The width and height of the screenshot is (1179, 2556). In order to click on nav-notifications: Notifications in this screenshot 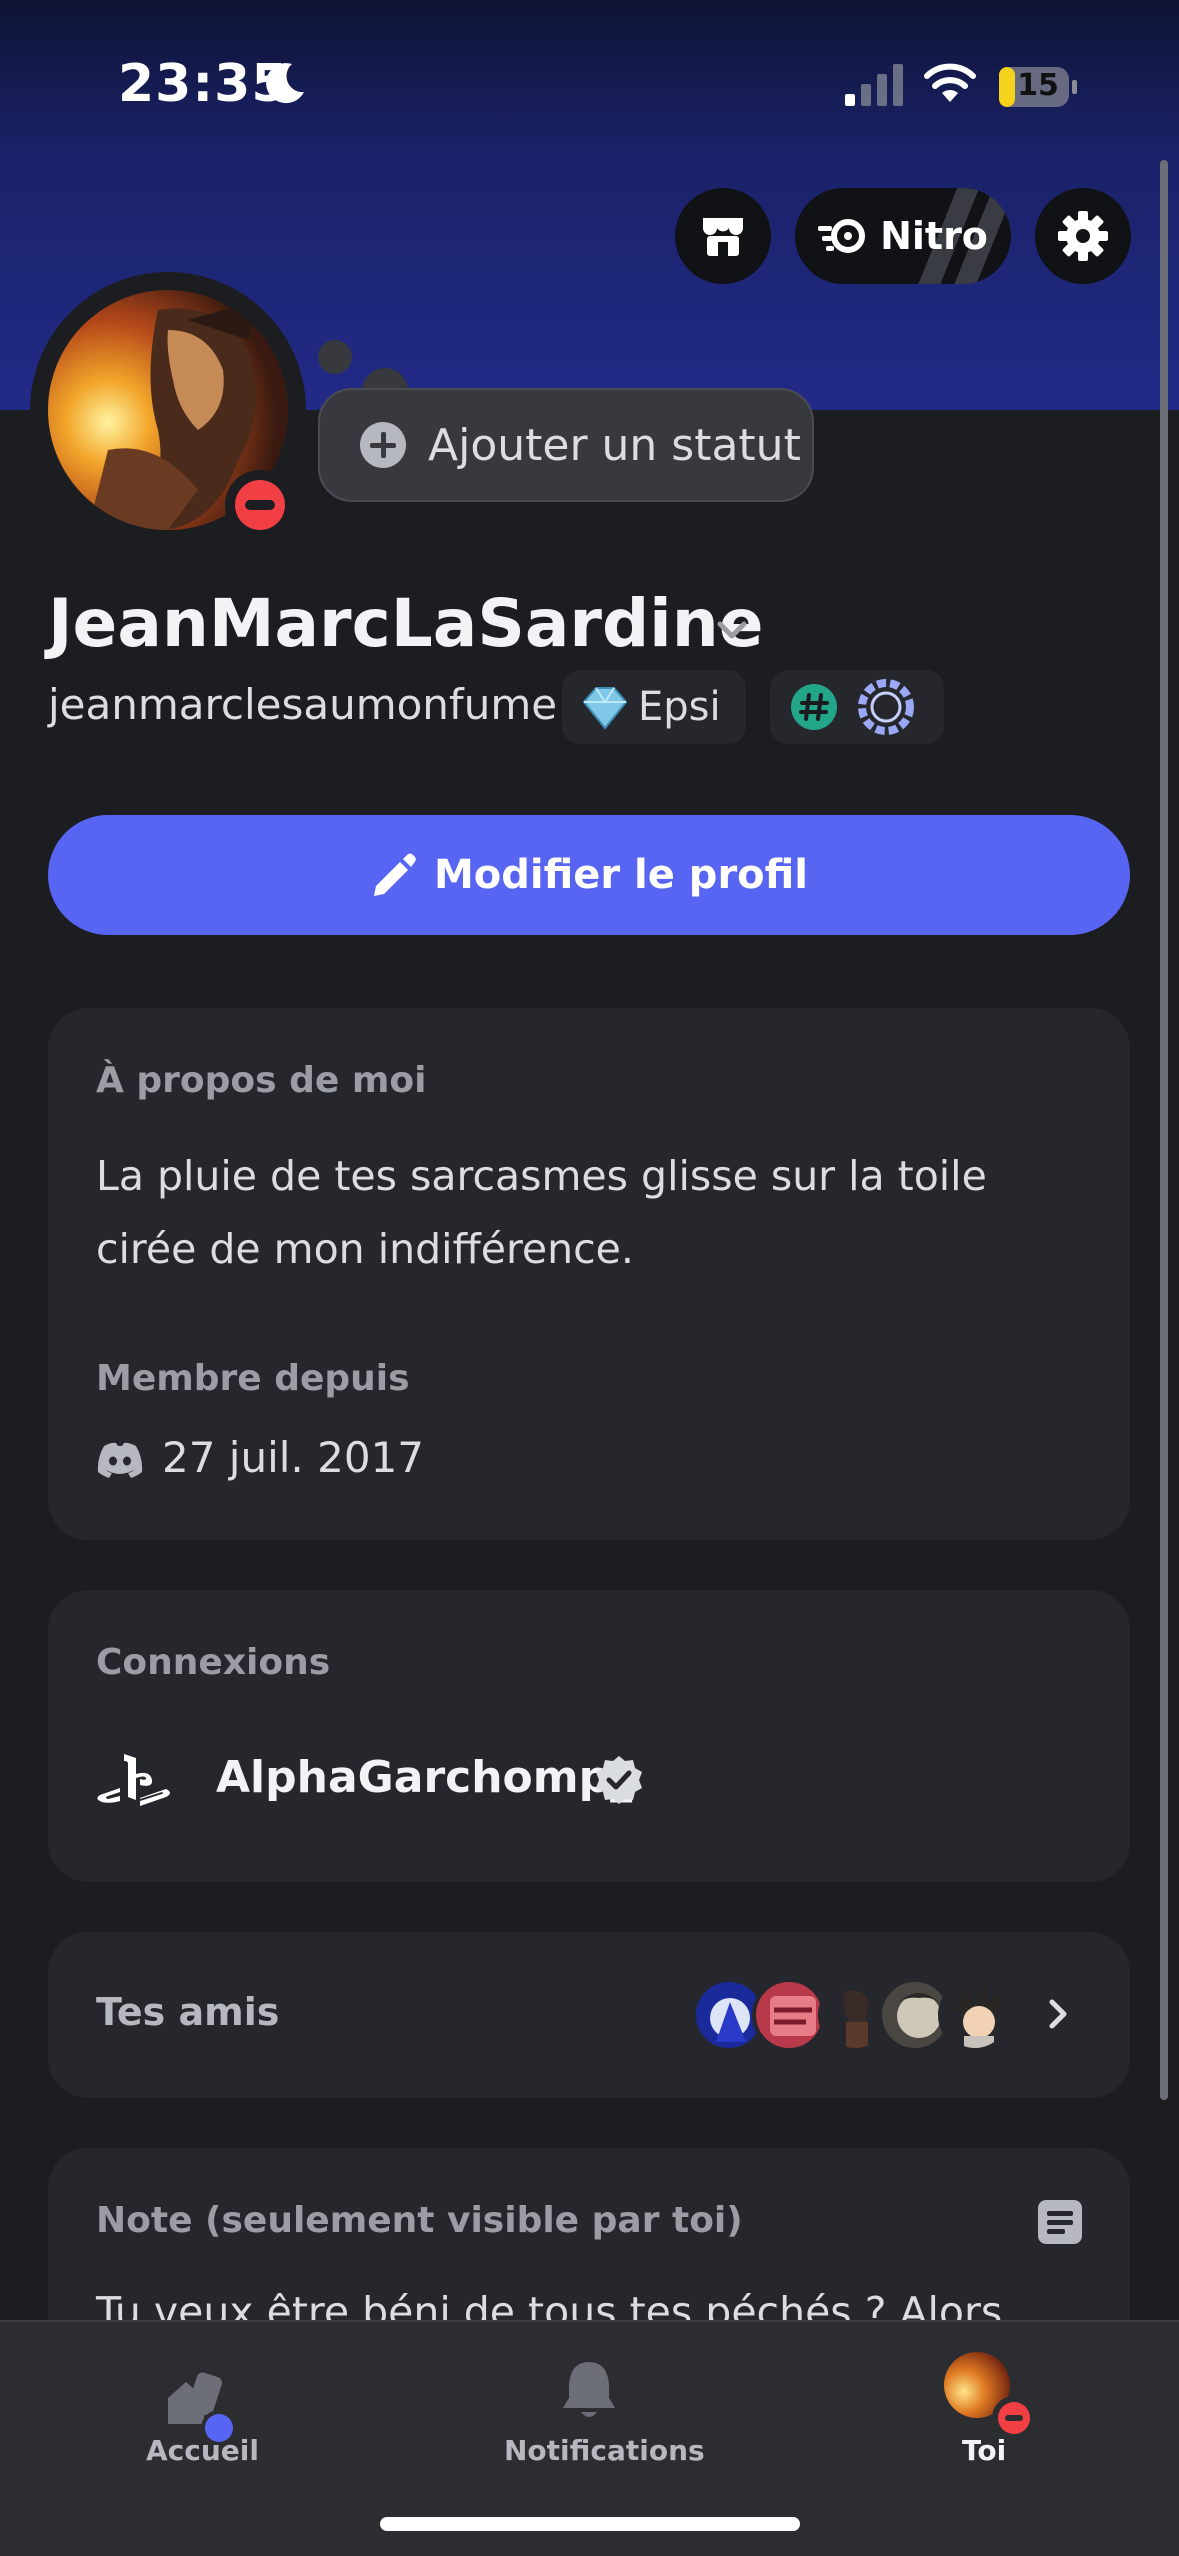, I will do `click(604, 2397)`.